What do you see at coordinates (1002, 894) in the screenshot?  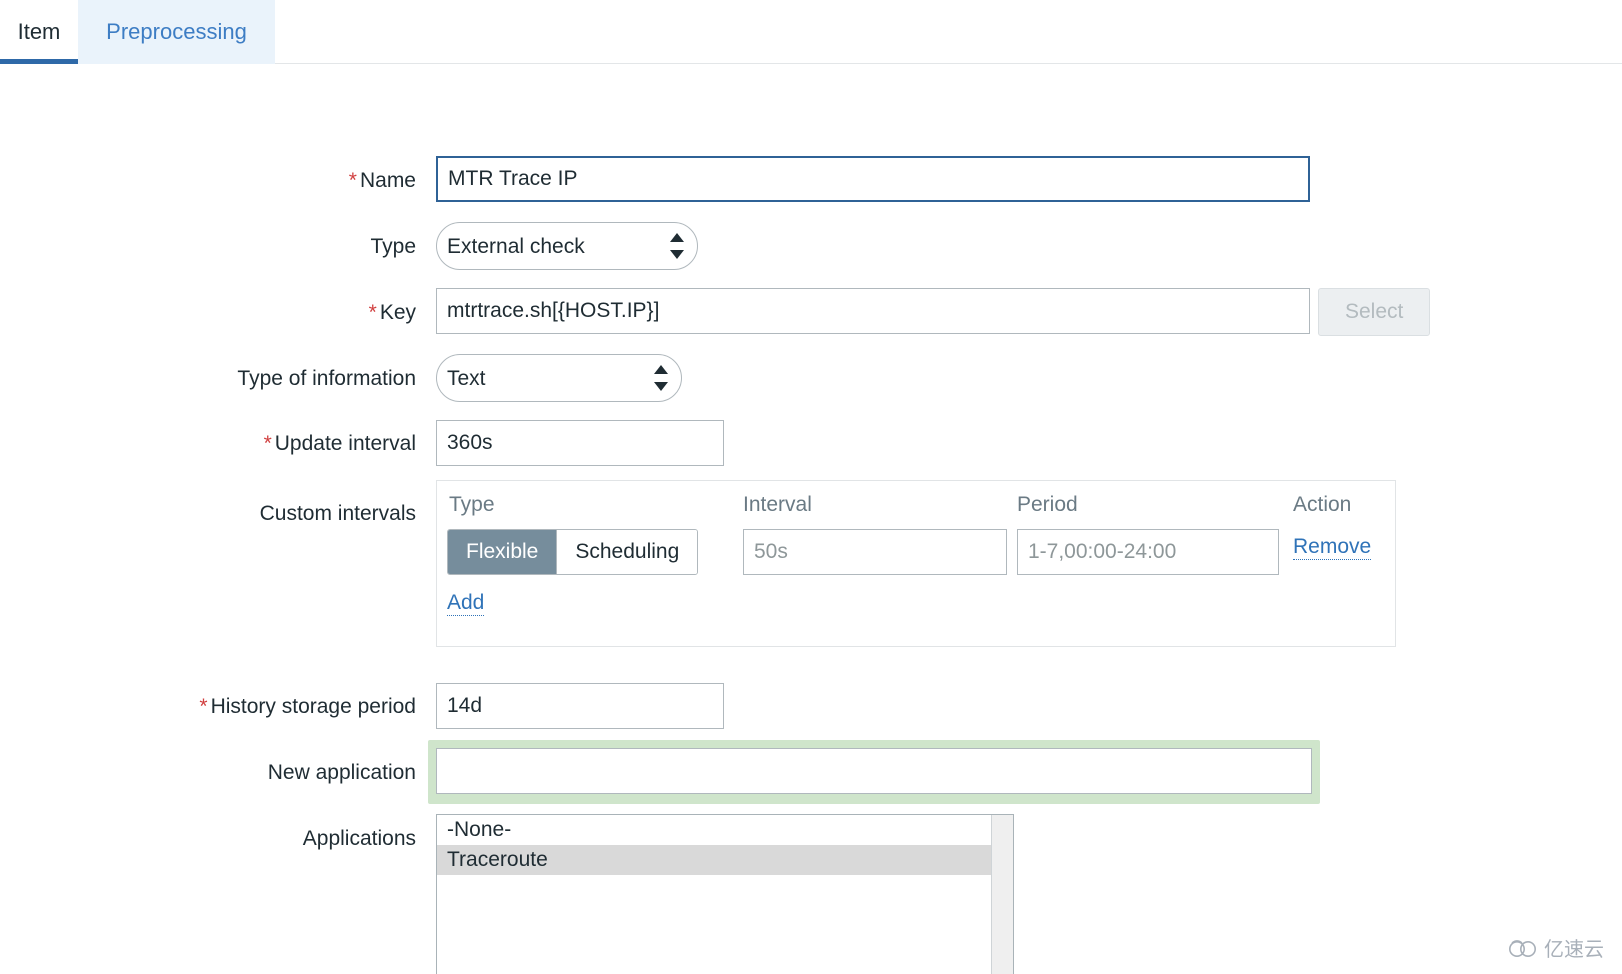 I see `applications-listbox-scrollbar` at bounding box center [1002, 894].